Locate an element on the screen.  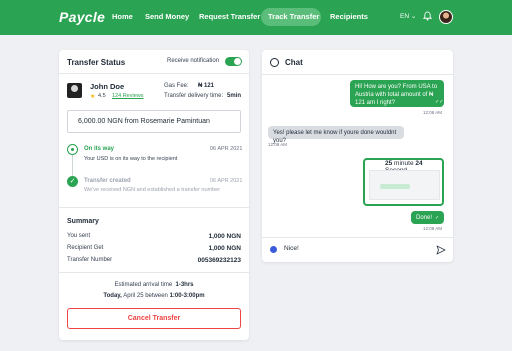
timeline-step-title: Transfer created is located at coordinates (107, 181).